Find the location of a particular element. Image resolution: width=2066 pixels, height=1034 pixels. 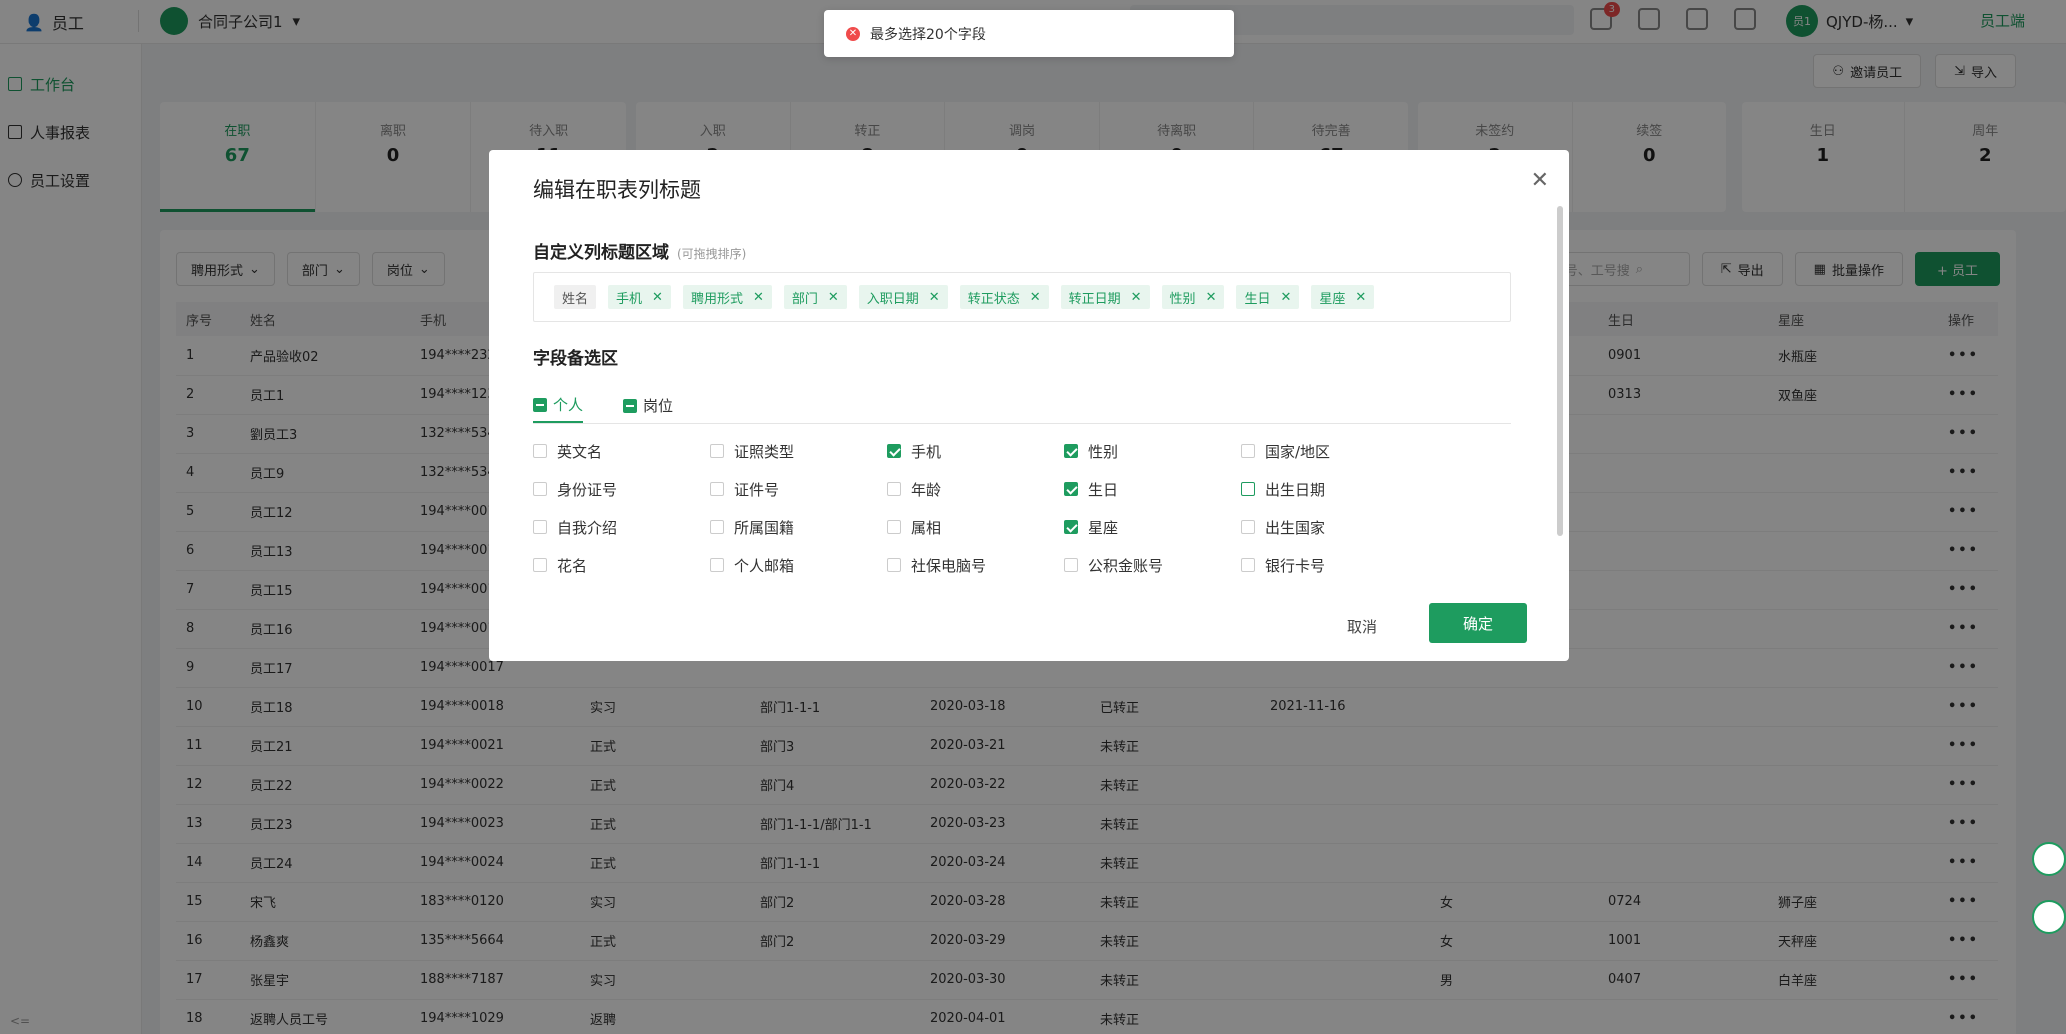

field-label: 出生国家 is located at coordinates (1295, 527).